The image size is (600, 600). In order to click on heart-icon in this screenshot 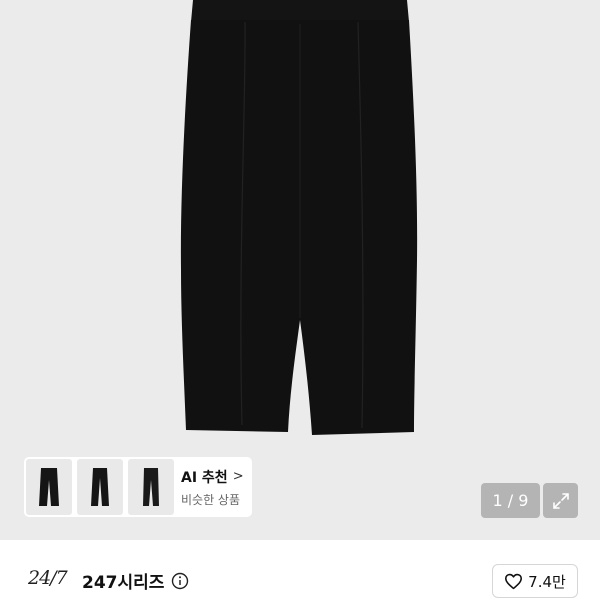, I will do `click(514, 581)`.